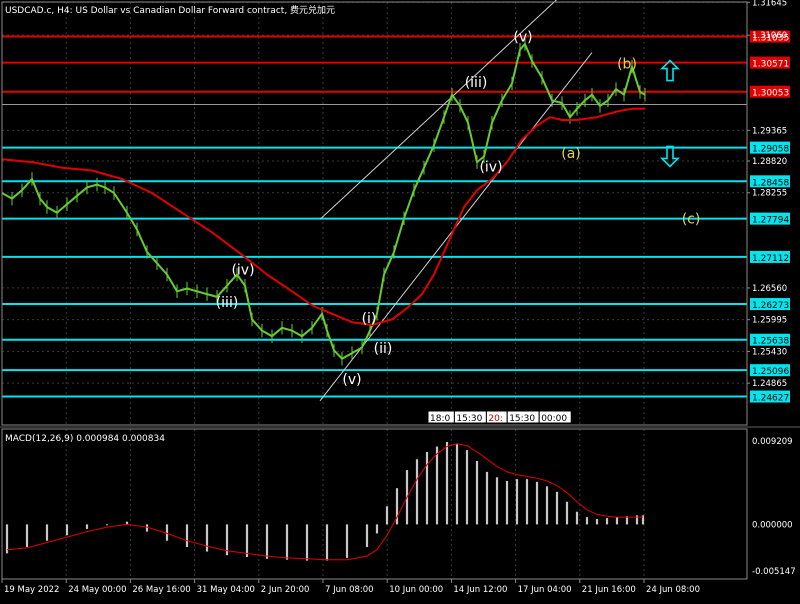 This screenshot has width=800, height=604. I want to click on wave-label-3: (iv), so click(490, 168).